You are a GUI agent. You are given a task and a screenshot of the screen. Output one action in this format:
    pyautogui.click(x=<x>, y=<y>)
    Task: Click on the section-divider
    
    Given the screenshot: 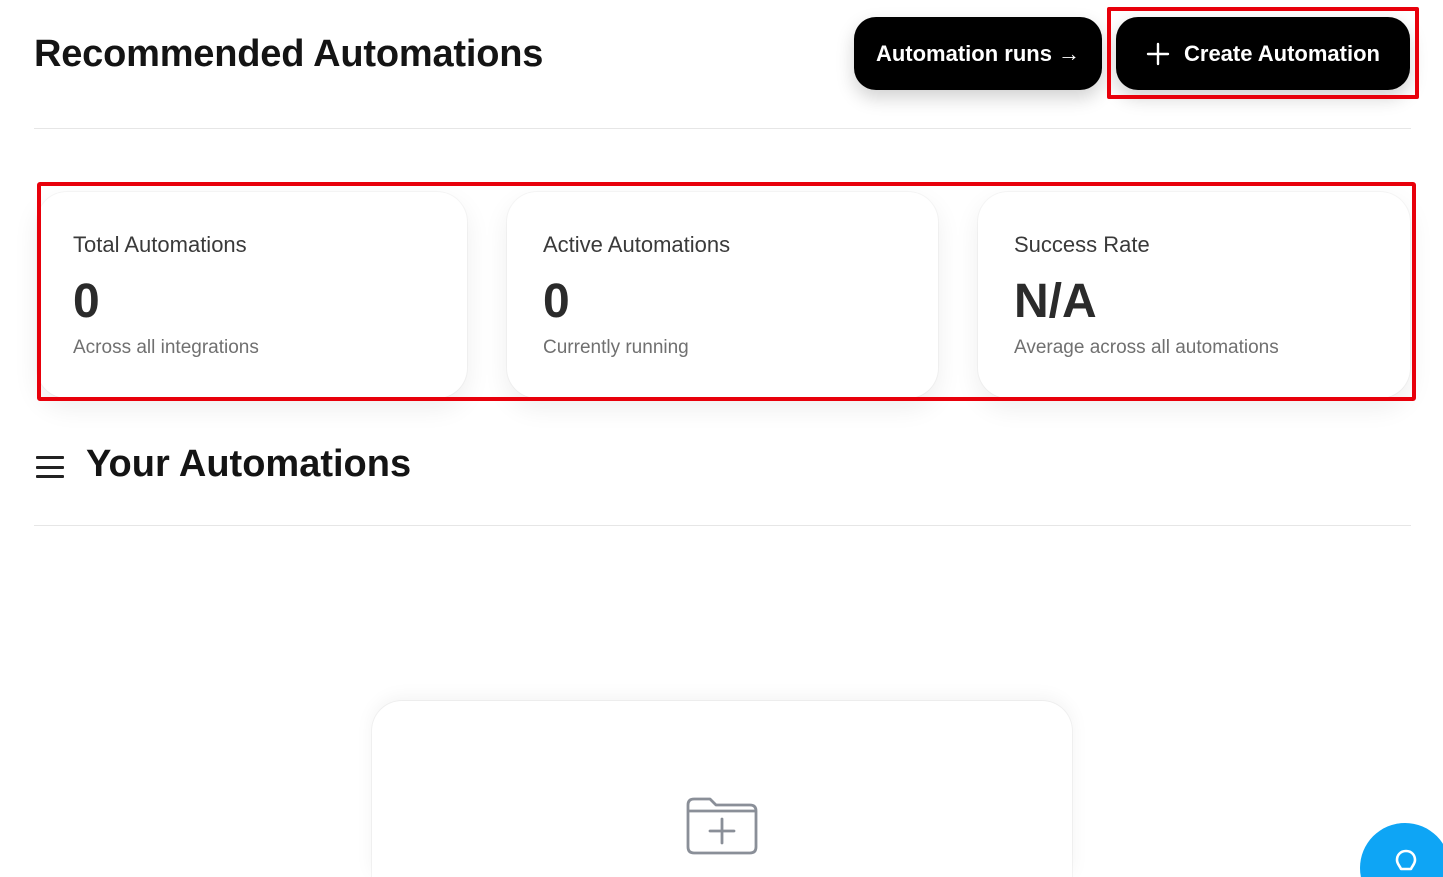 What is the action you would take?
    pyautogui.click(x=722, y=525)
    